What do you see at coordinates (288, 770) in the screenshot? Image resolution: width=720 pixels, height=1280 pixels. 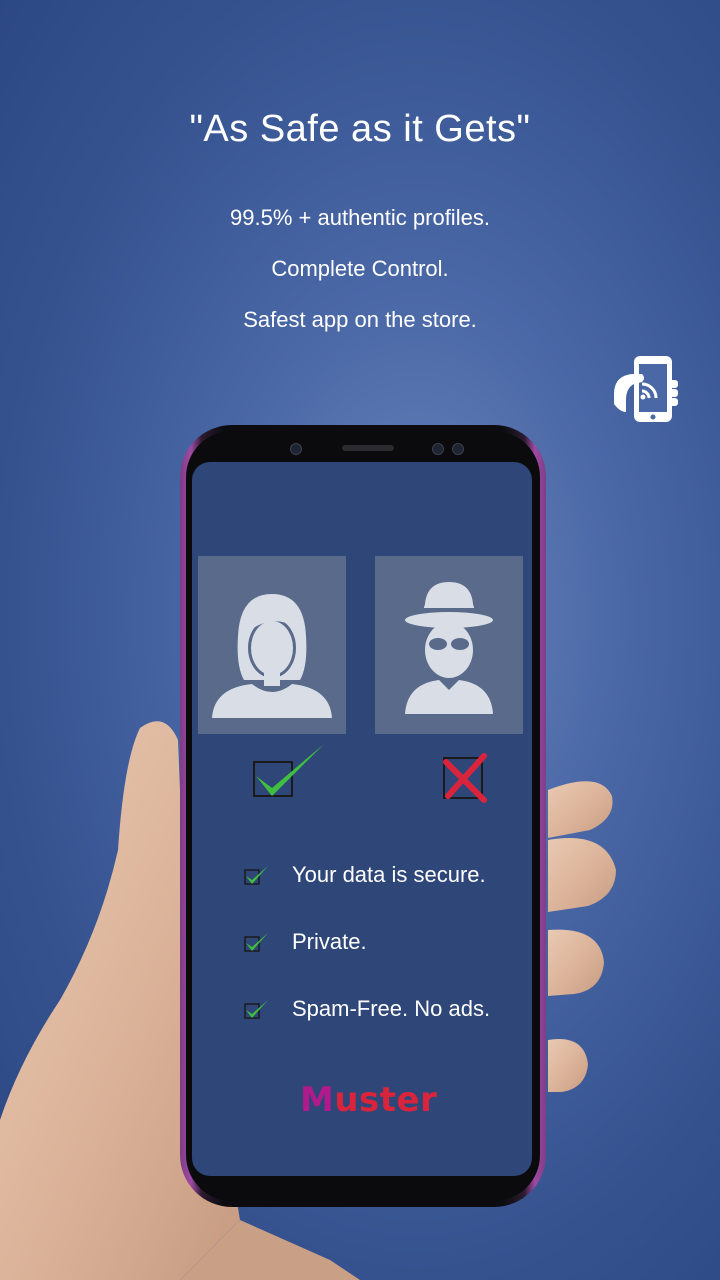 I see `green-check-icon` at bounding box center [288, 770].